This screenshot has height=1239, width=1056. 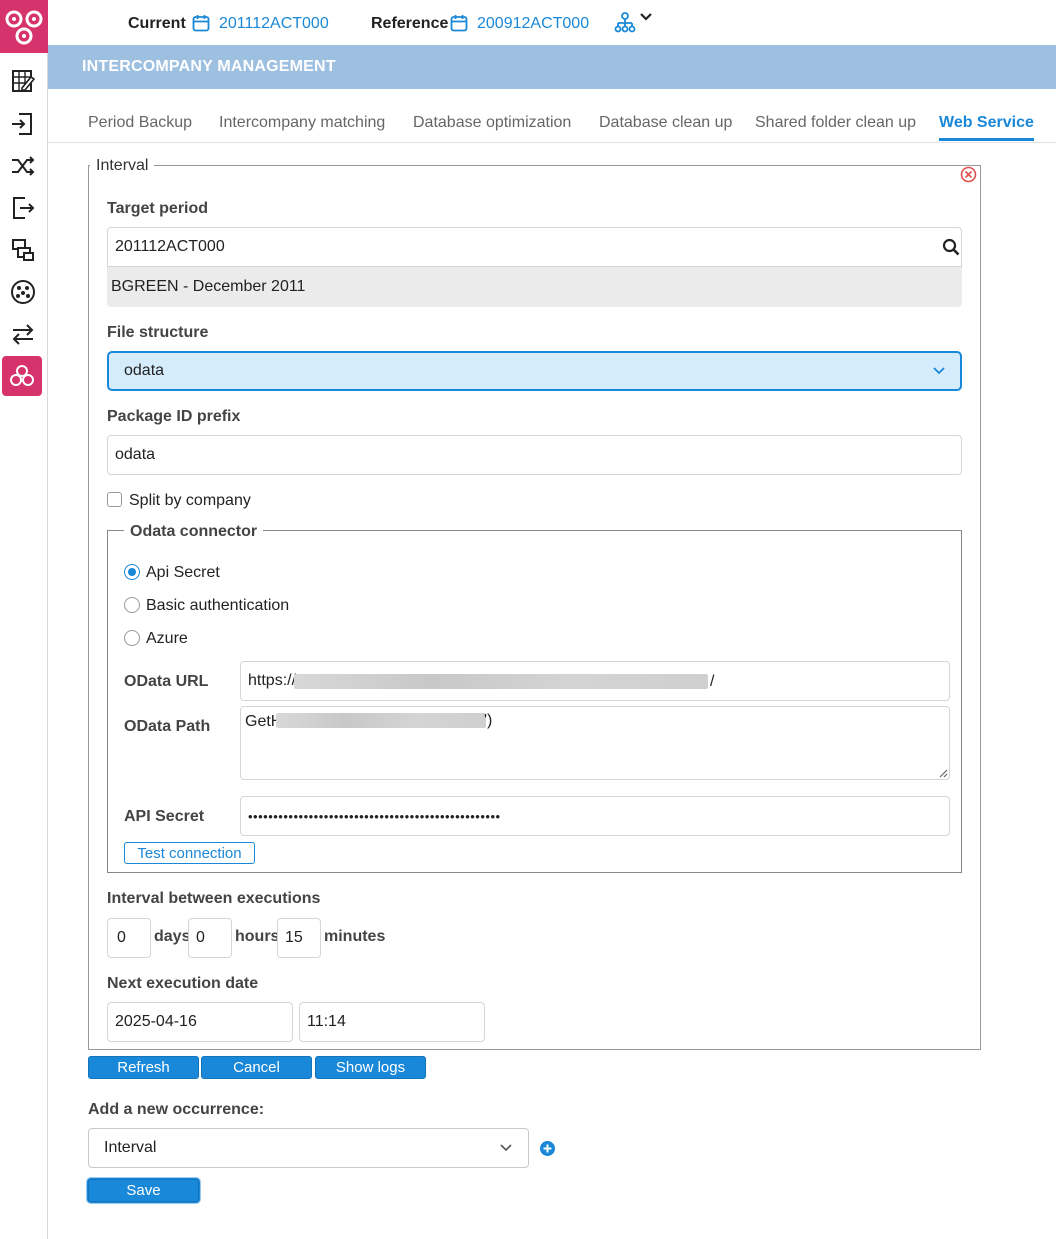 I want to click on sign-in-icon, so click(x=22, y=124).